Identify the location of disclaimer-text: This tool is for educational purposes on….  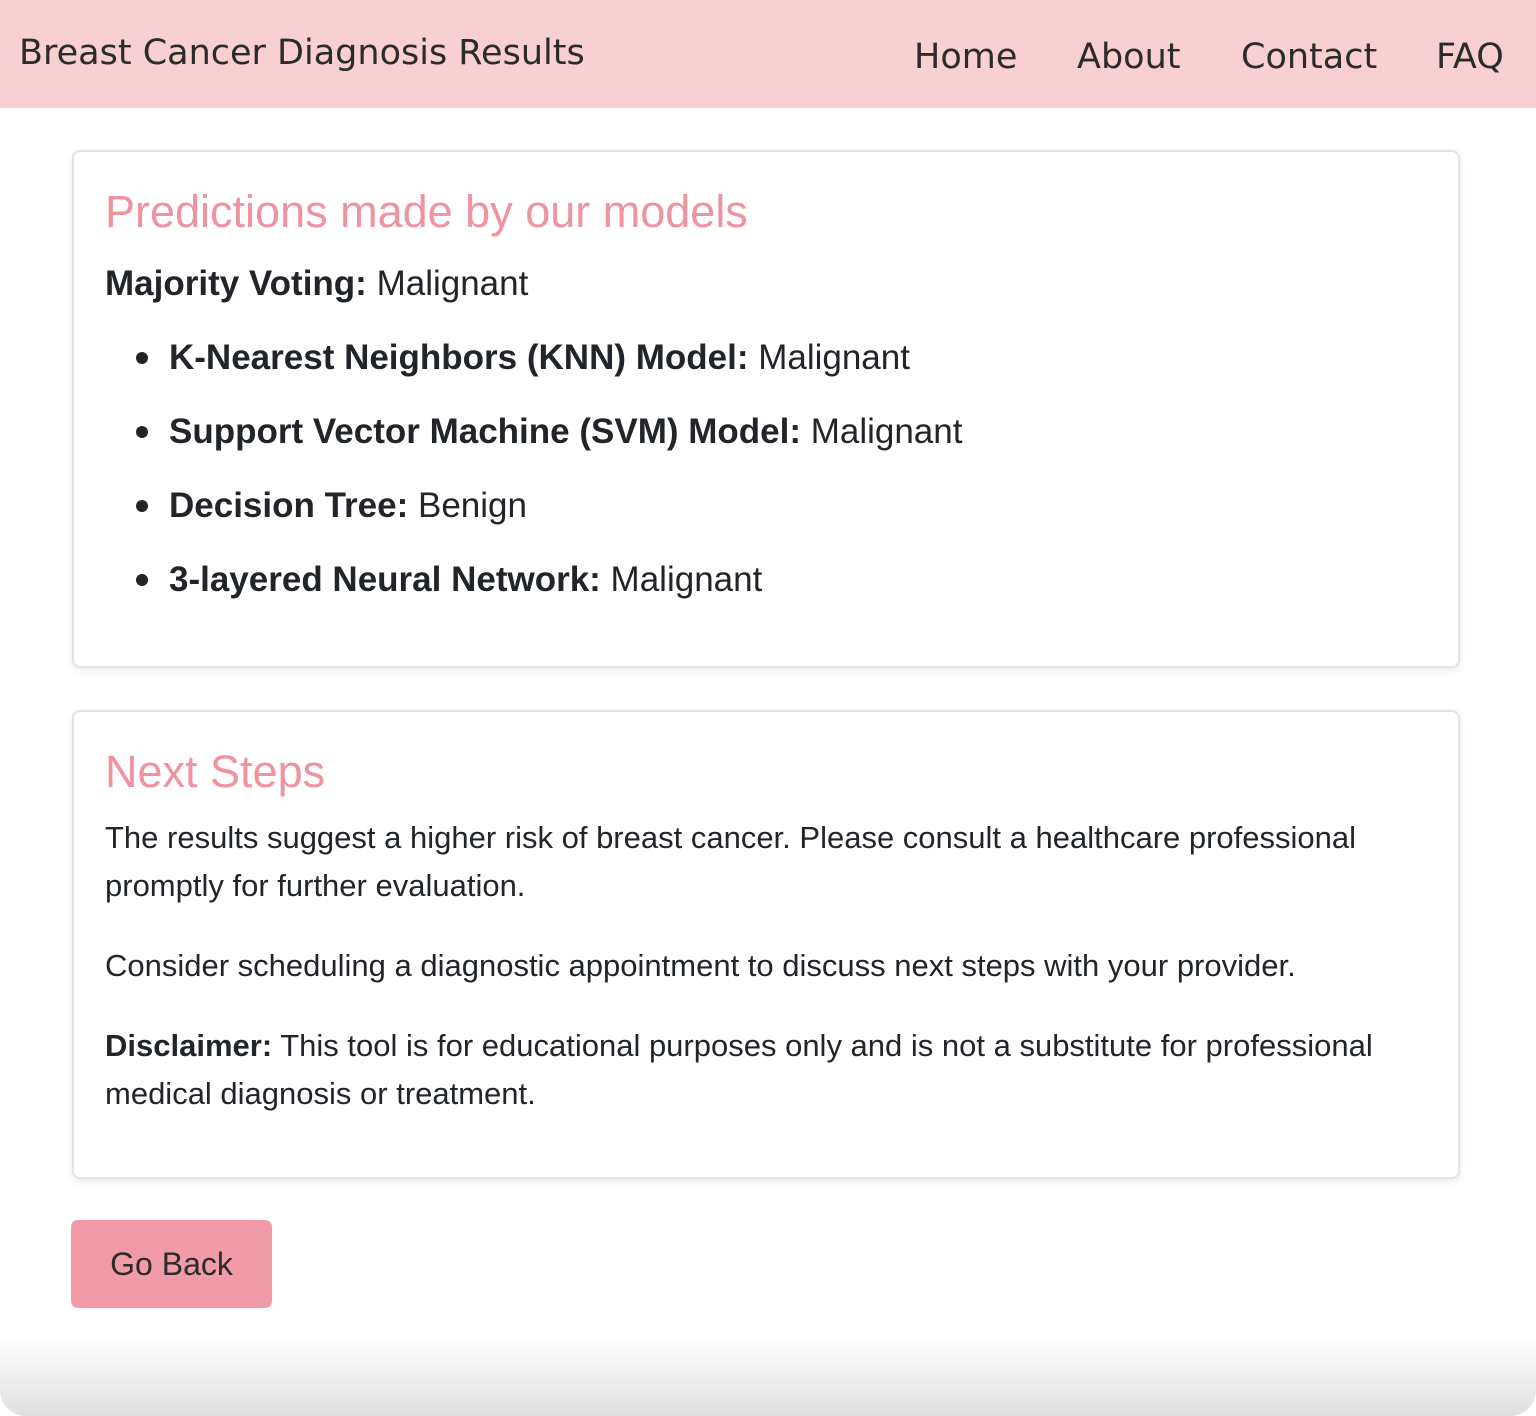
(739, 1069).